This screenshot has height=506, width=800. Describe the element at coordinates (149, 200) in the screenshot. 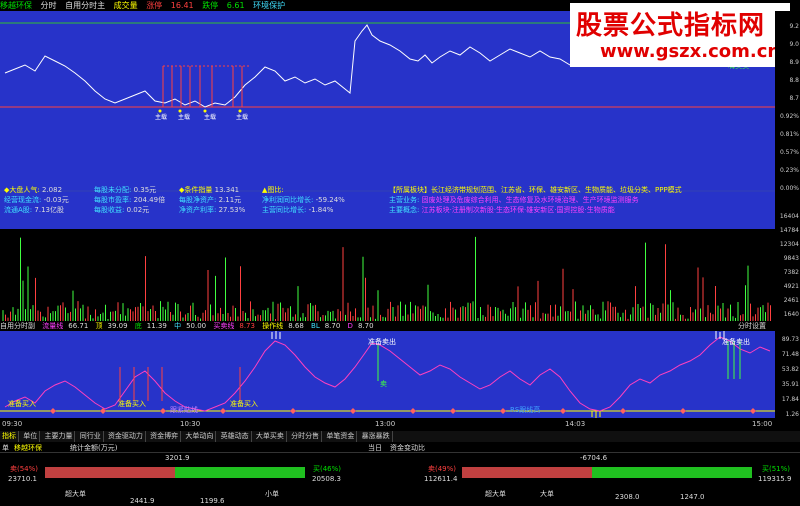

I see `pe-value: 204.49倍` at that location.